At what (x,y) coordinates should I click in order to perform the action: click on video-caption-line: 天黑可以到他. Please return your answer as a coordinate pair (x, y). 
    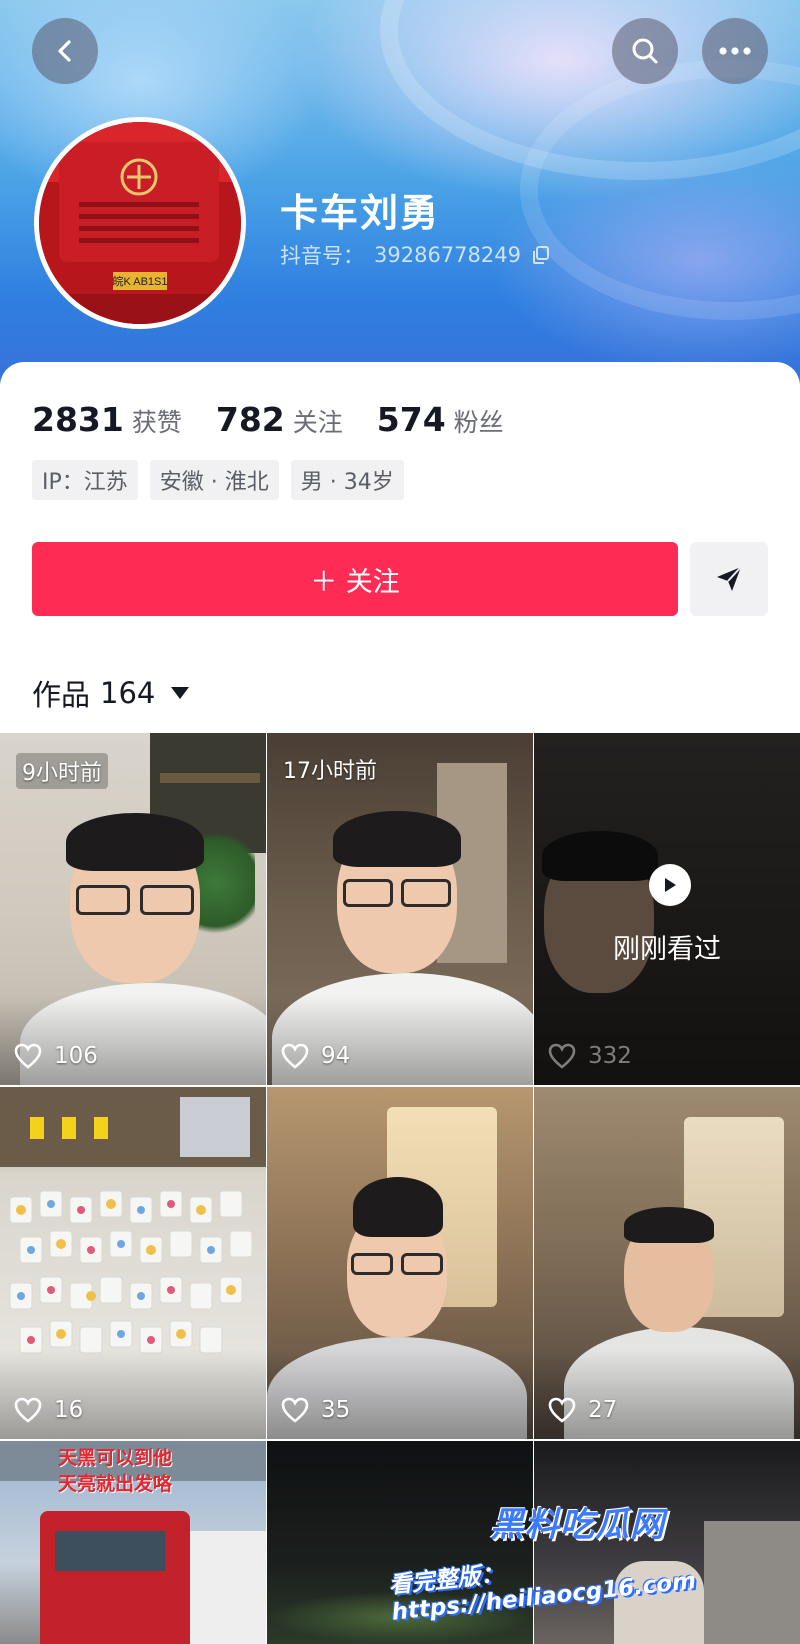
    Looking at the image, I should click on (115, 1458).